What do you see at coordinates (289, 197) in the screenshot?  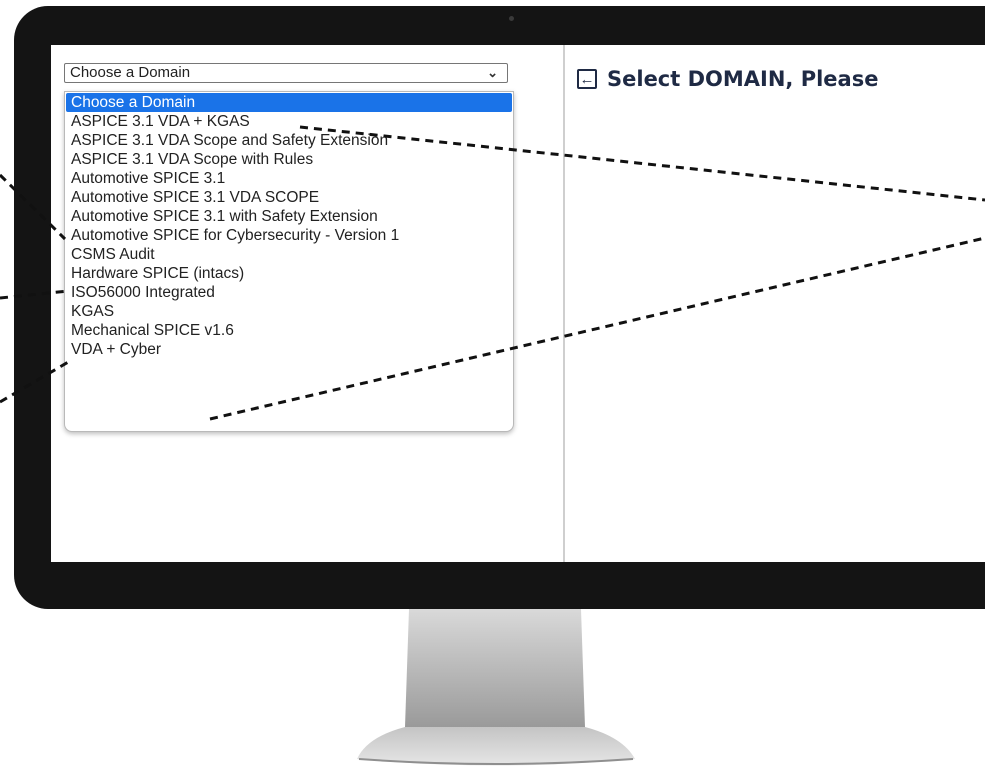 I see `dropdown-option: Automotive SPICE 3.1 VDA SCOPE` at bounding box center [289, 197].